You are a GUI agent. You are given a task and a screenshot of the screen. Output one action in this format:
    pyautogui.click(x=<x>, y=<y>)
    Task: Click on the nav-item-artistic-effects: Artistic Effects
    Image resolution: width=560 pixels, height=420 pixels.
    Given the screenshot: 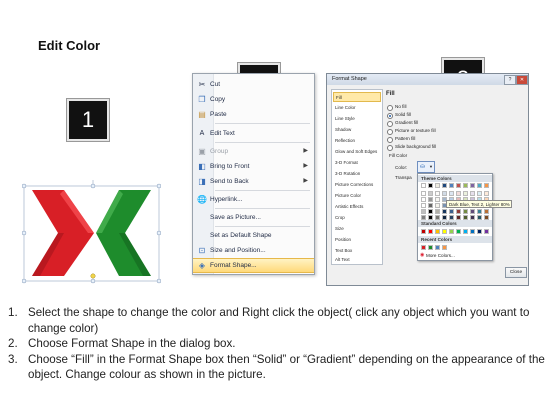 What is the action you would take?
    pyautogui.click(x=357, y=207)
    